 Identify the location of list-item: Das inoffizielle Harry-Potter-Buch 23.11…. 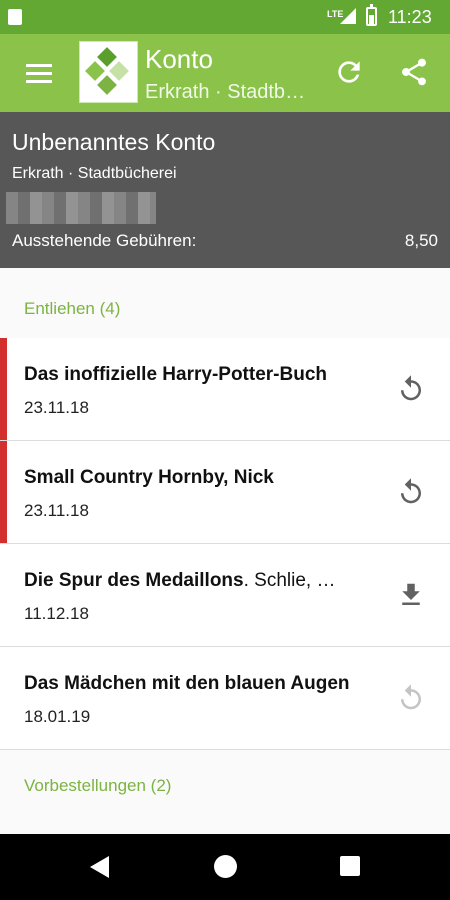
(225, 389).